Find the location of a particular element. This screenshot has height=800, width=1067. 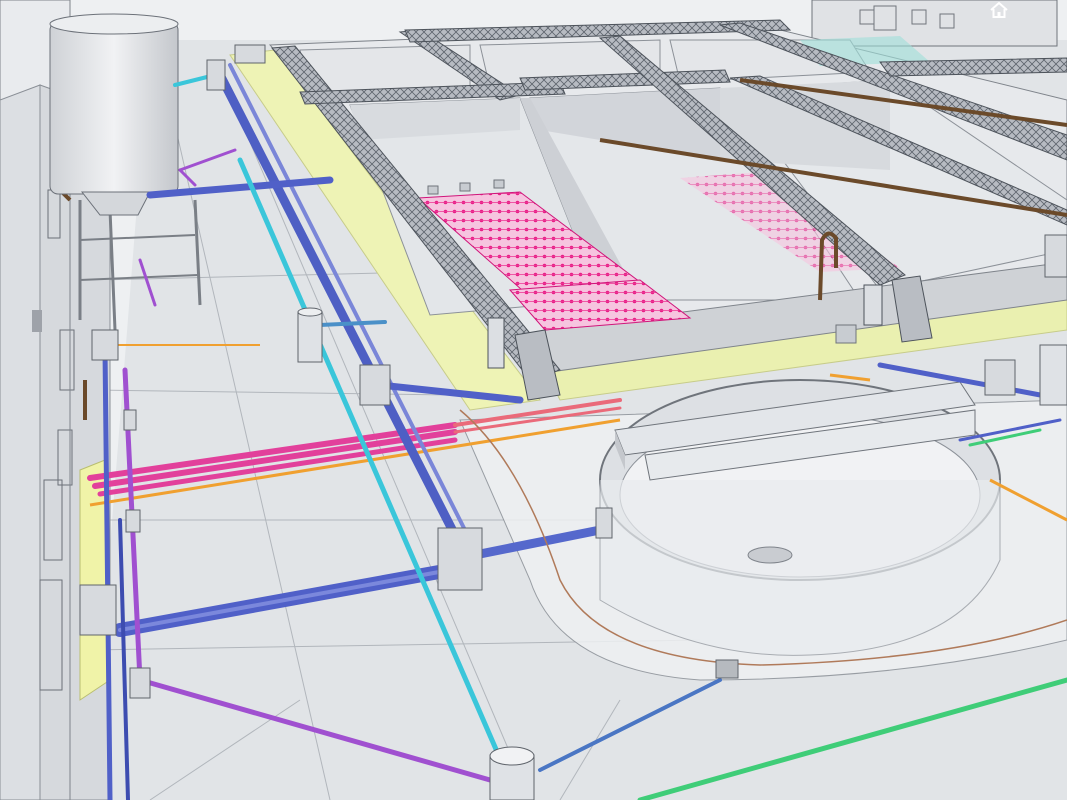

home-icon is located at coordinates (999, 10).